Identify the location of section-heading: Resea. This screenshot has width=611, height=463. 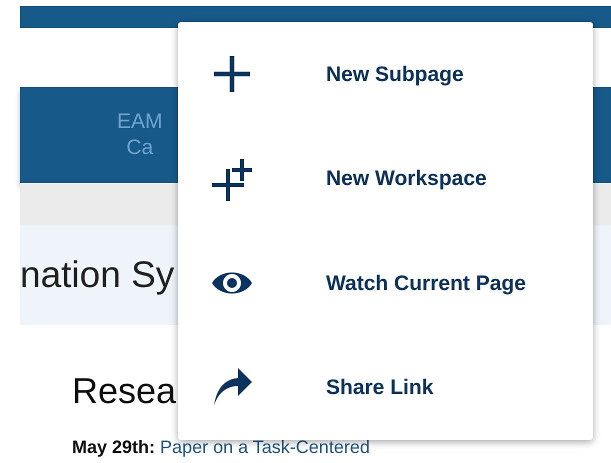
(124, 391).